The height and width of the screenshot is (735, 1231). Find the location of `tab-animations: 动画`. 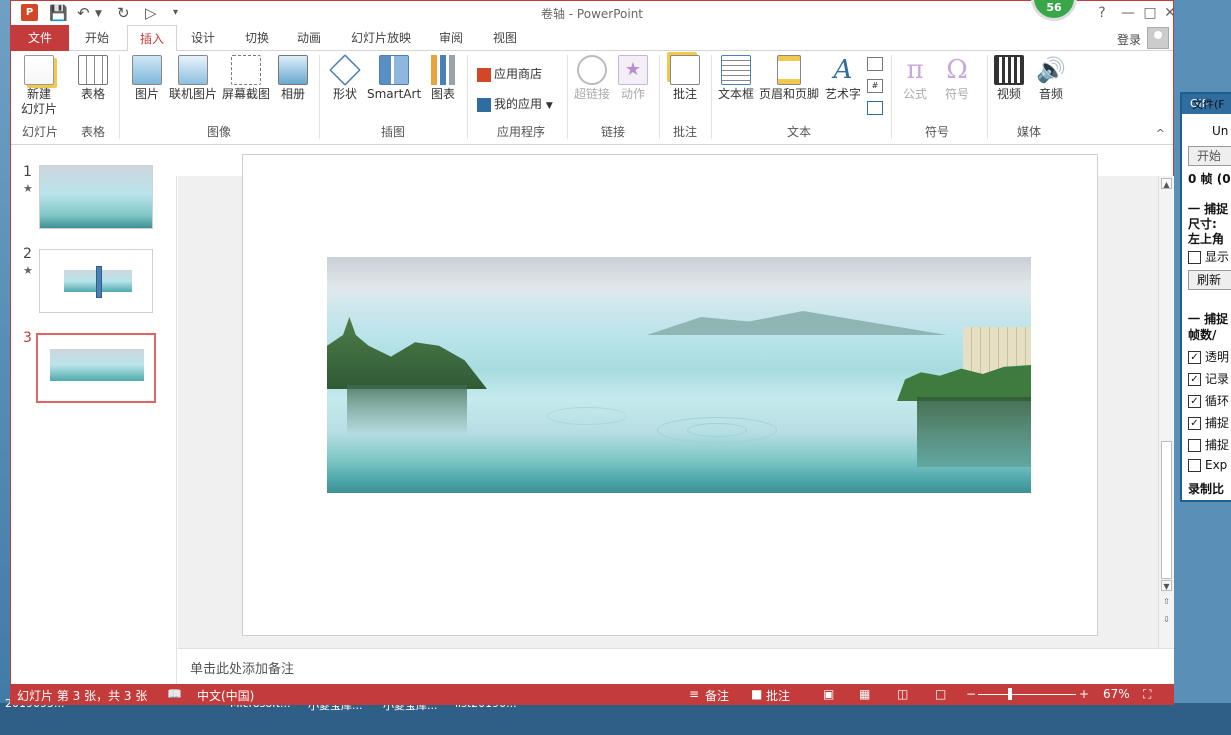

tab-animations: 动画 is located at coordinates (309, 38).